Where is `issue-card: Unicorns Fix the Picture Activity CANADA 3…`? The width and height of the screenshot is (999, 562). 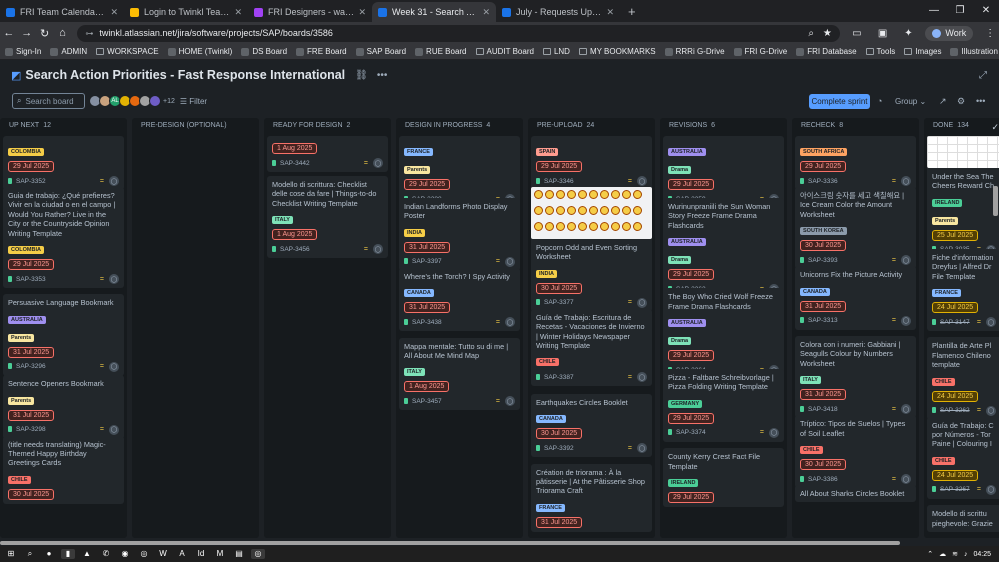
issue-card: Unicorns Fix the Picture Activity CANADA 3… is located at coordinates (855, 298).